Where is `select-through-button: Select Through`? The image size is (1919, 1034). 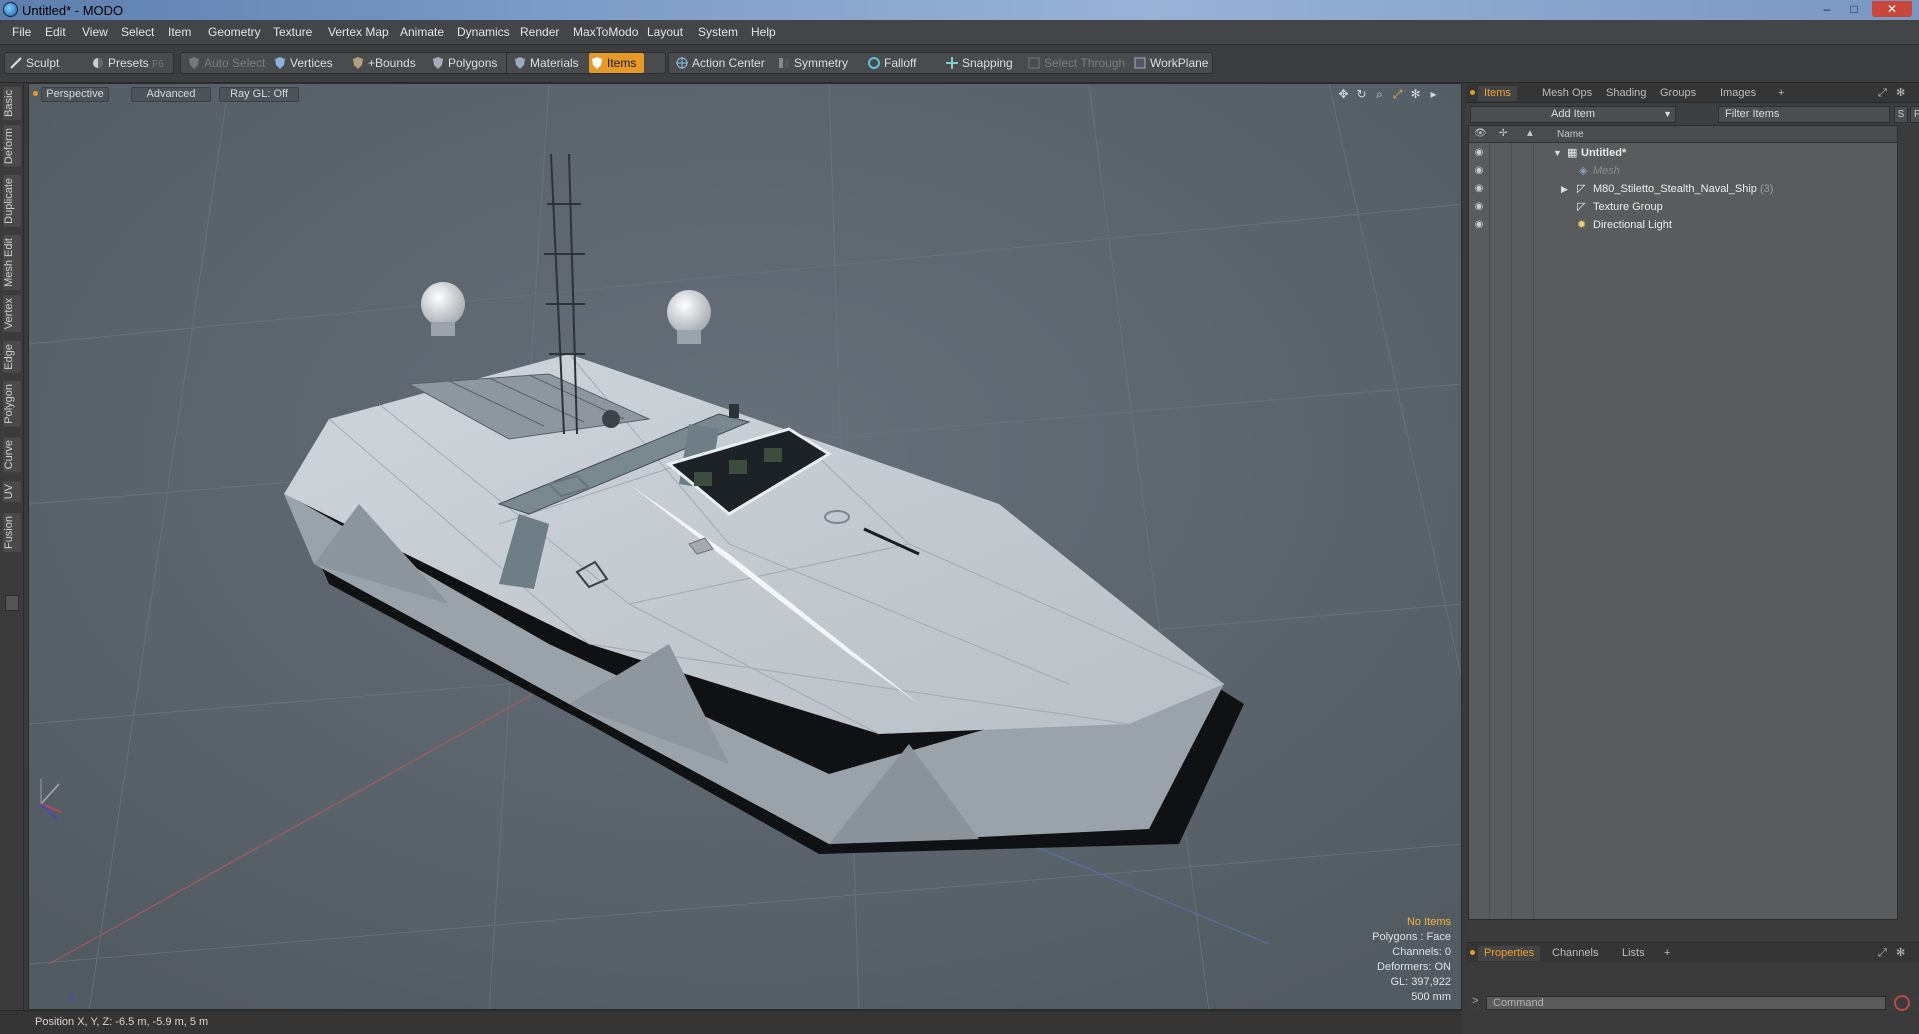
select-through-button: Select Through is located at coordinates (1075, 63).